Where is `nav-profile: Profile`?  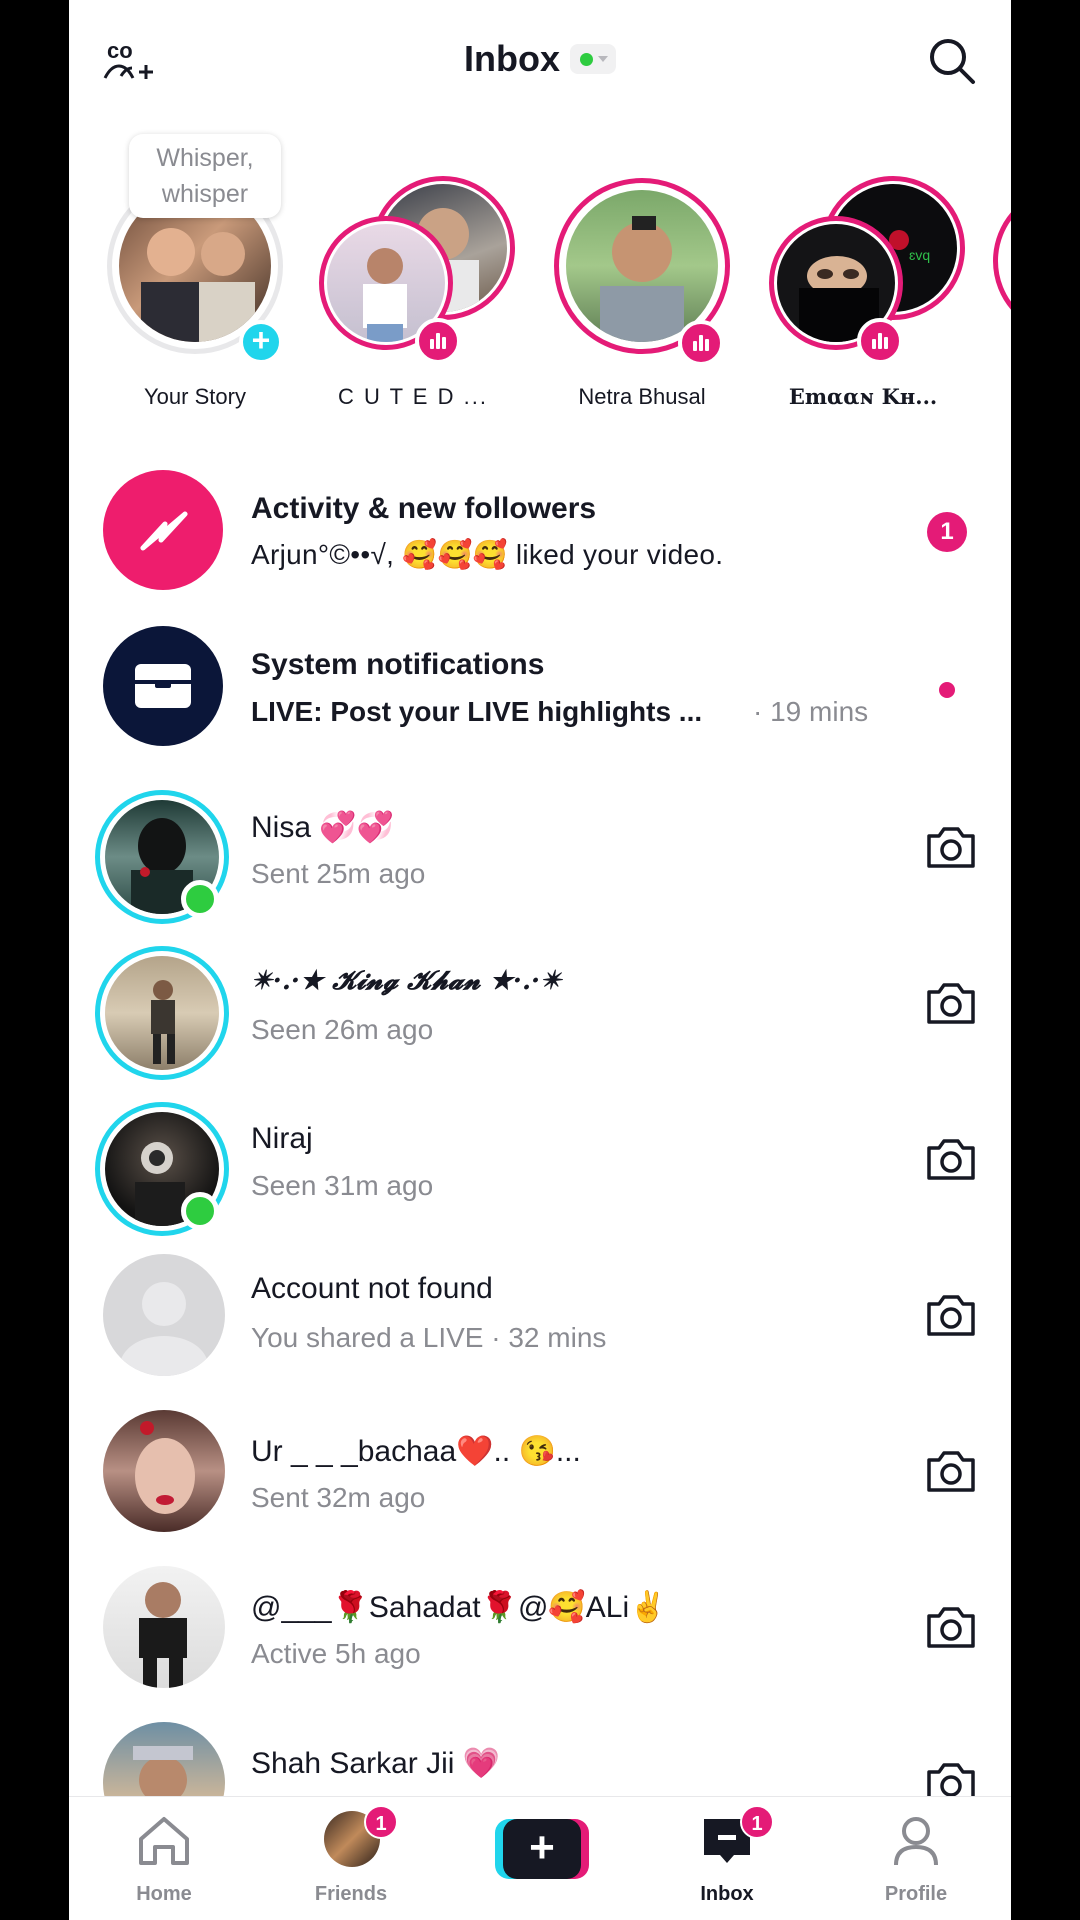 nav-profile: Profile is located at coordinates (916, 1858).